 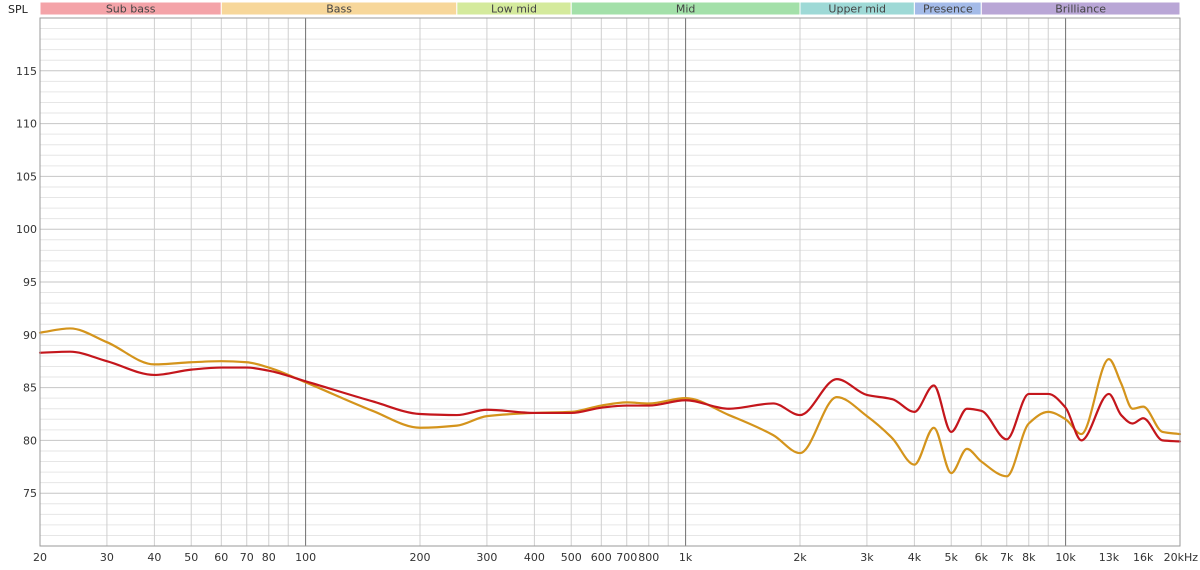 I want to click on y-tick-label: 95, so click(x=30, y=282).